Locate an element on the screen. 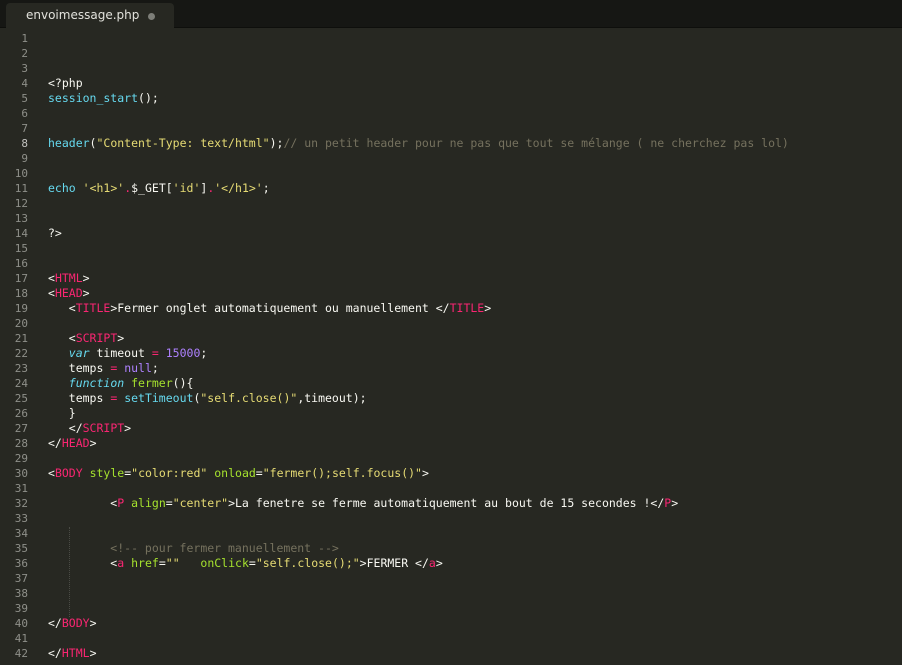 The width and height of the screenshot is (902, 665). line-number: 2 is located at coordinates (24, 53).